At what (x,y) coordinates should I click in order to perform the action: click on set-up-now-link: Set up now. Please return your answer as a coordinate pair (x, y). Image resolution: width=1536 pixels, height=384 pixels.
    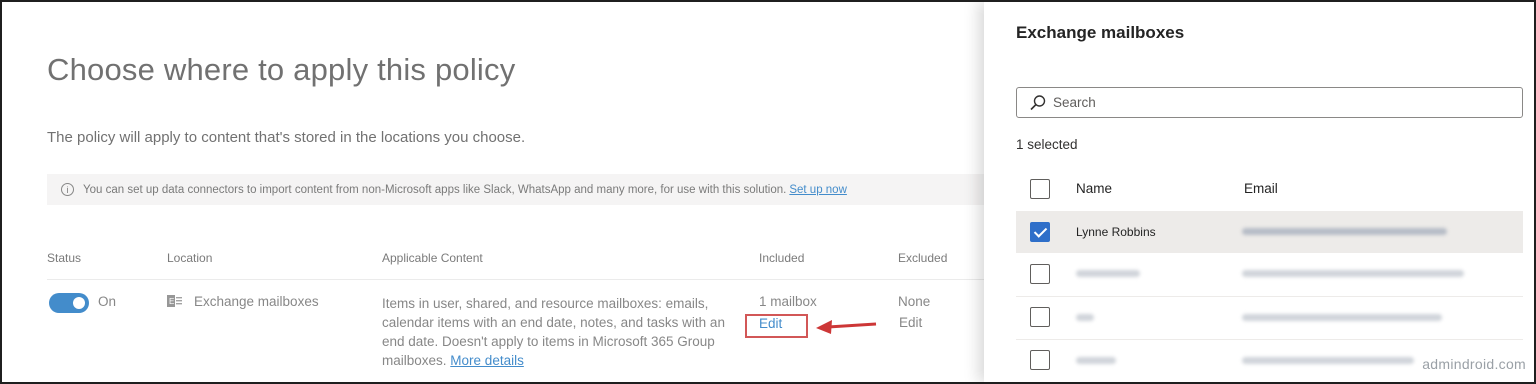
    Looking at the image, I should click on (818, 190).